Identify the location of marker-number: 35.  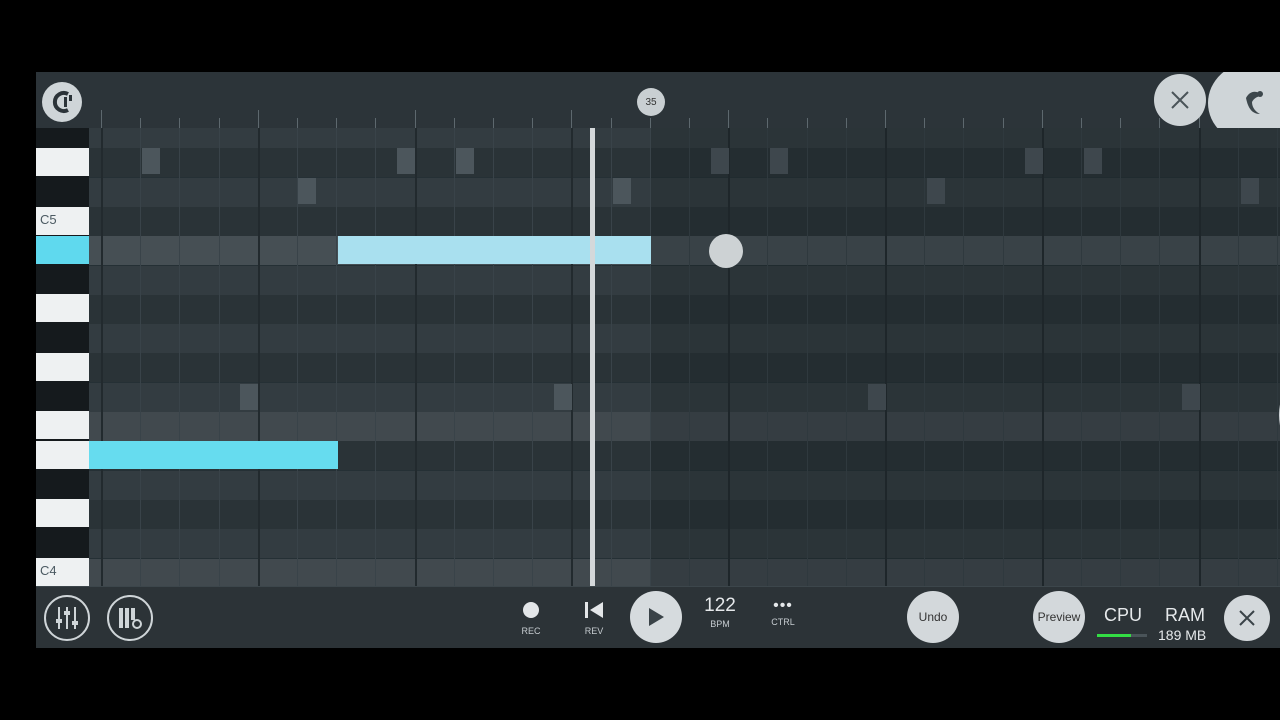
(651, 102).